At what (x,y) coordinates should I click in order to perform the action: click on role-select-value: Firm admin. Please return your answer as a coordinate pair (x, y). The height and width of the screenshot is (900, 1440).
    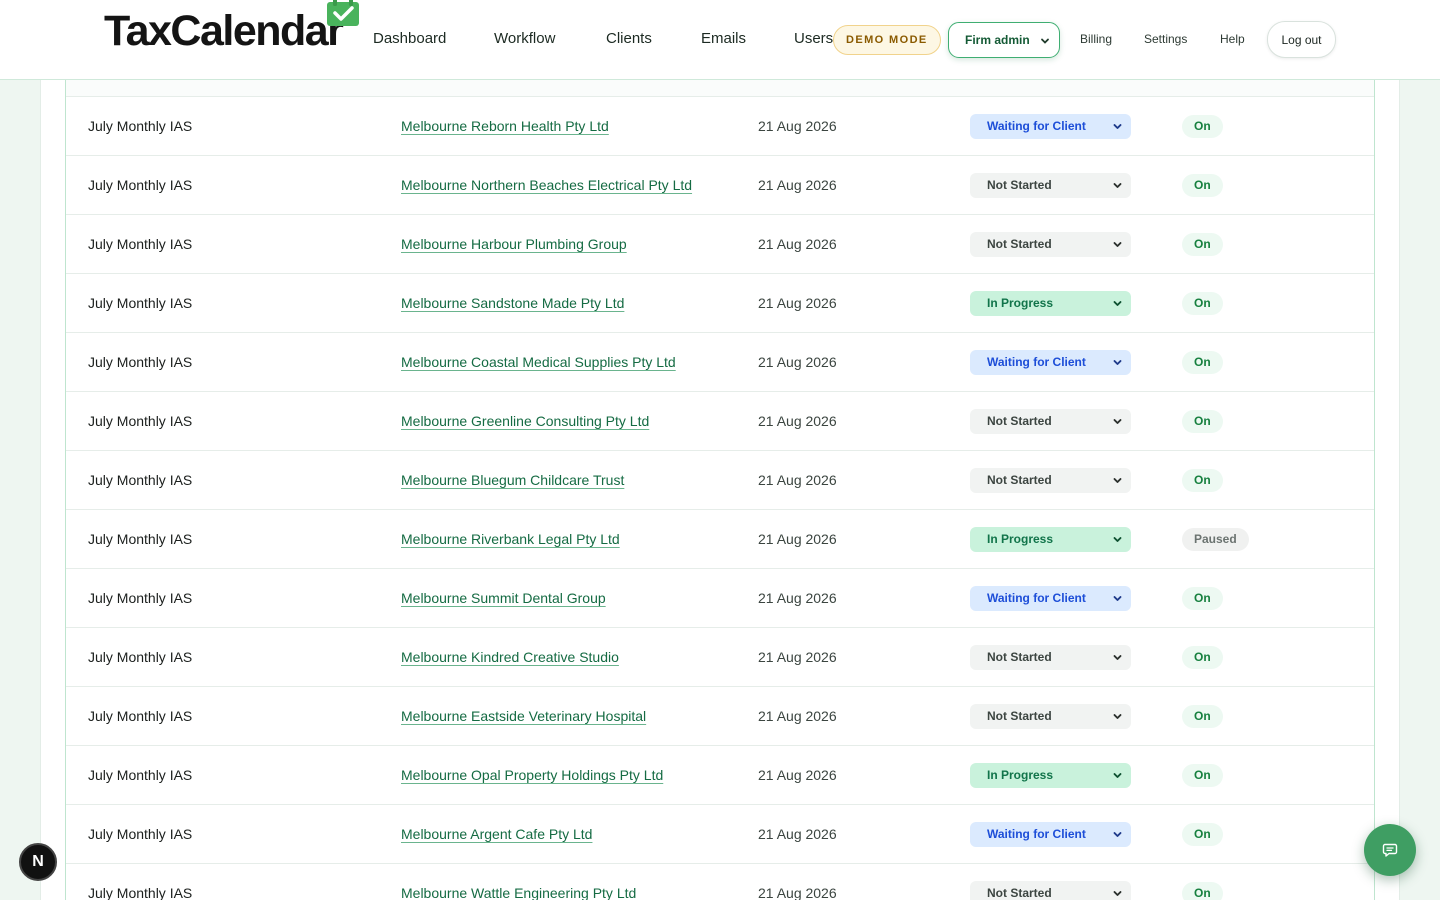
    Looking at the image, I should click on (997, 40).